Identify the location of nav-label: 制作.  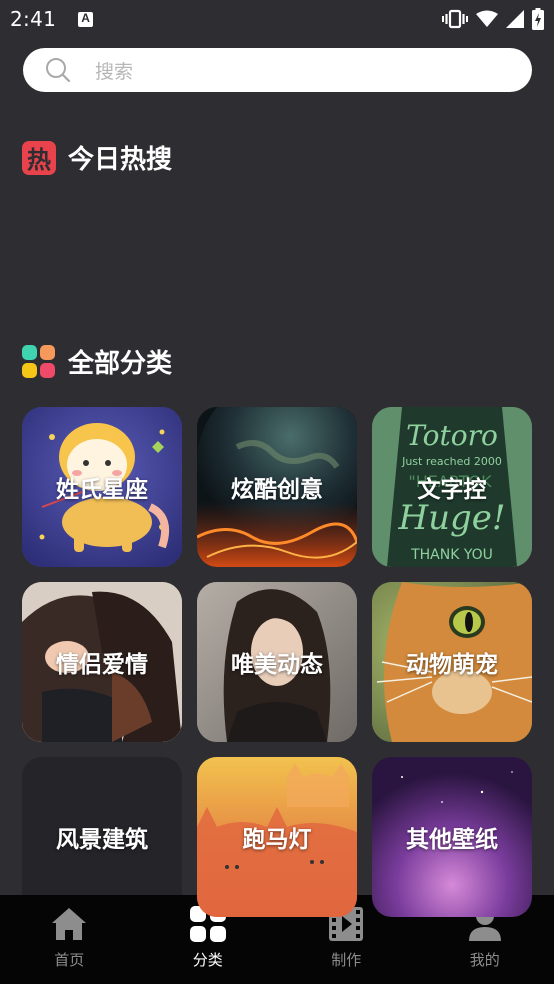
(346, 960).